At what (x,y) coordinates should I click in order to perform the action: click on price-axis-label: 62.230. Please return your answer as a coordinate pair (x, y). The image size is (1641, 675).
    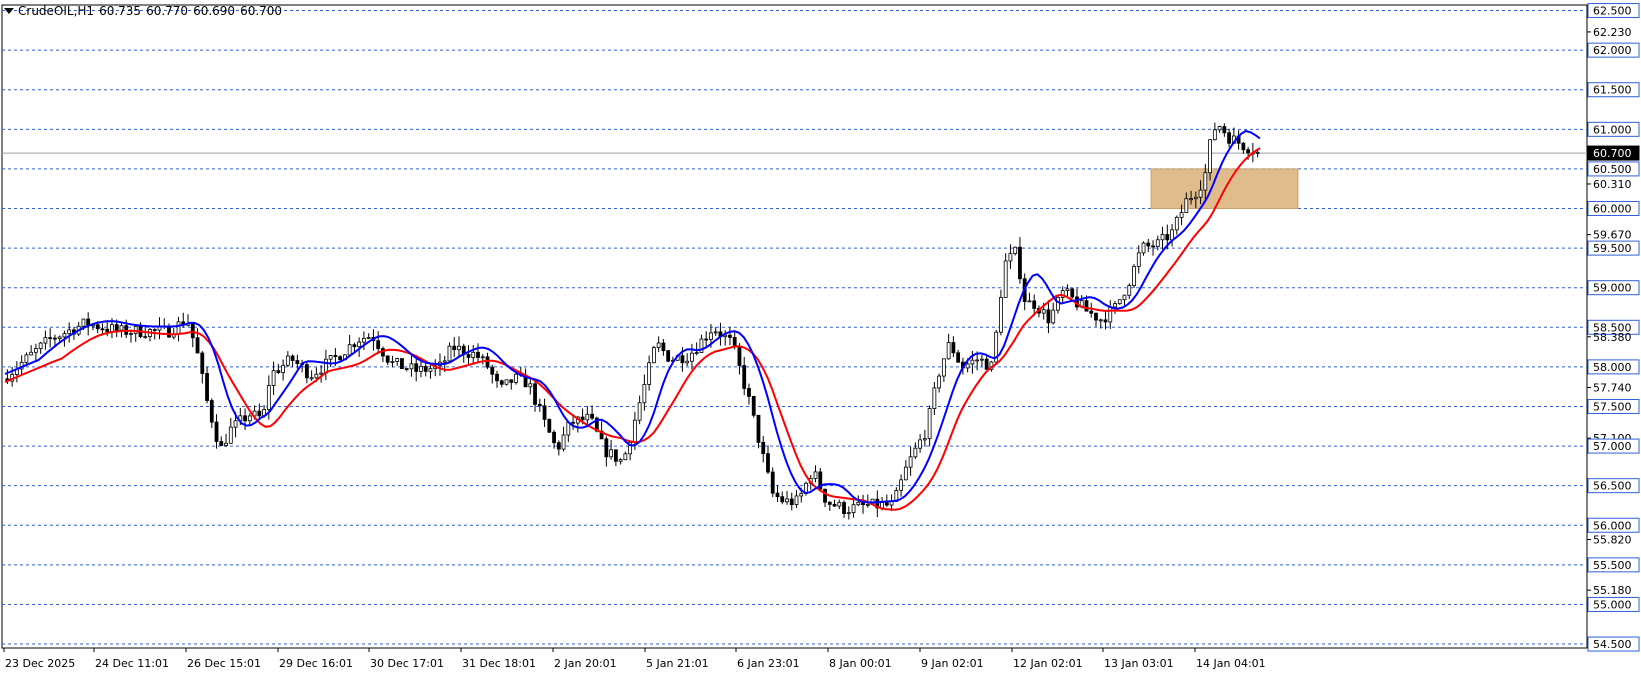
    Looking at the image, I should click on (1609, 32).